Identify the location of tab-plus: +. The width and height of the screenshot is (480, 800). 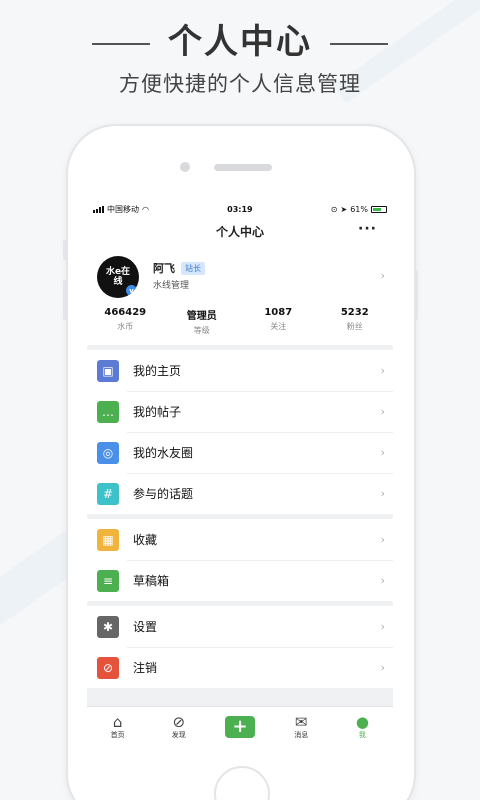
(239, 726).